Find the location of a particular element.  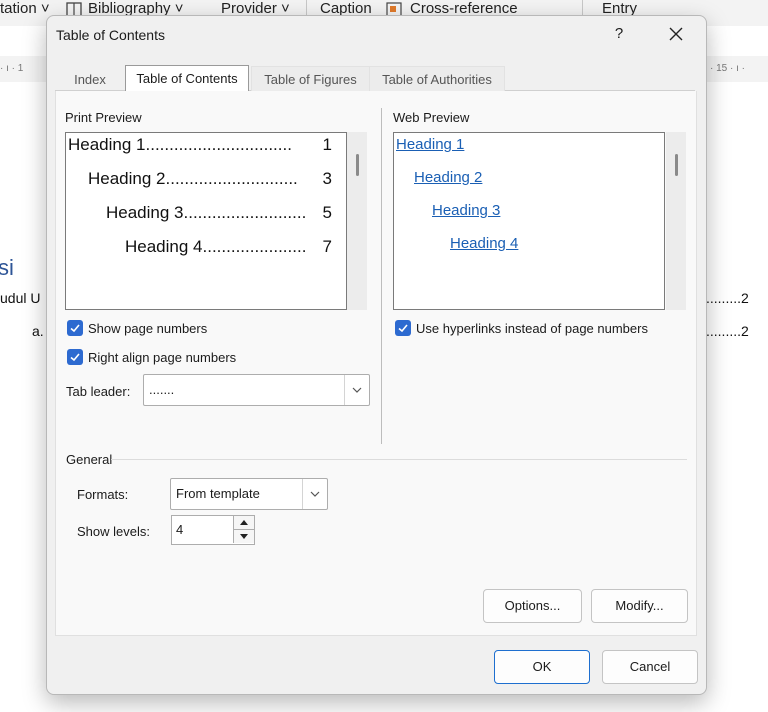

web-preview-scrollbar is located at coordinates (676, 221).